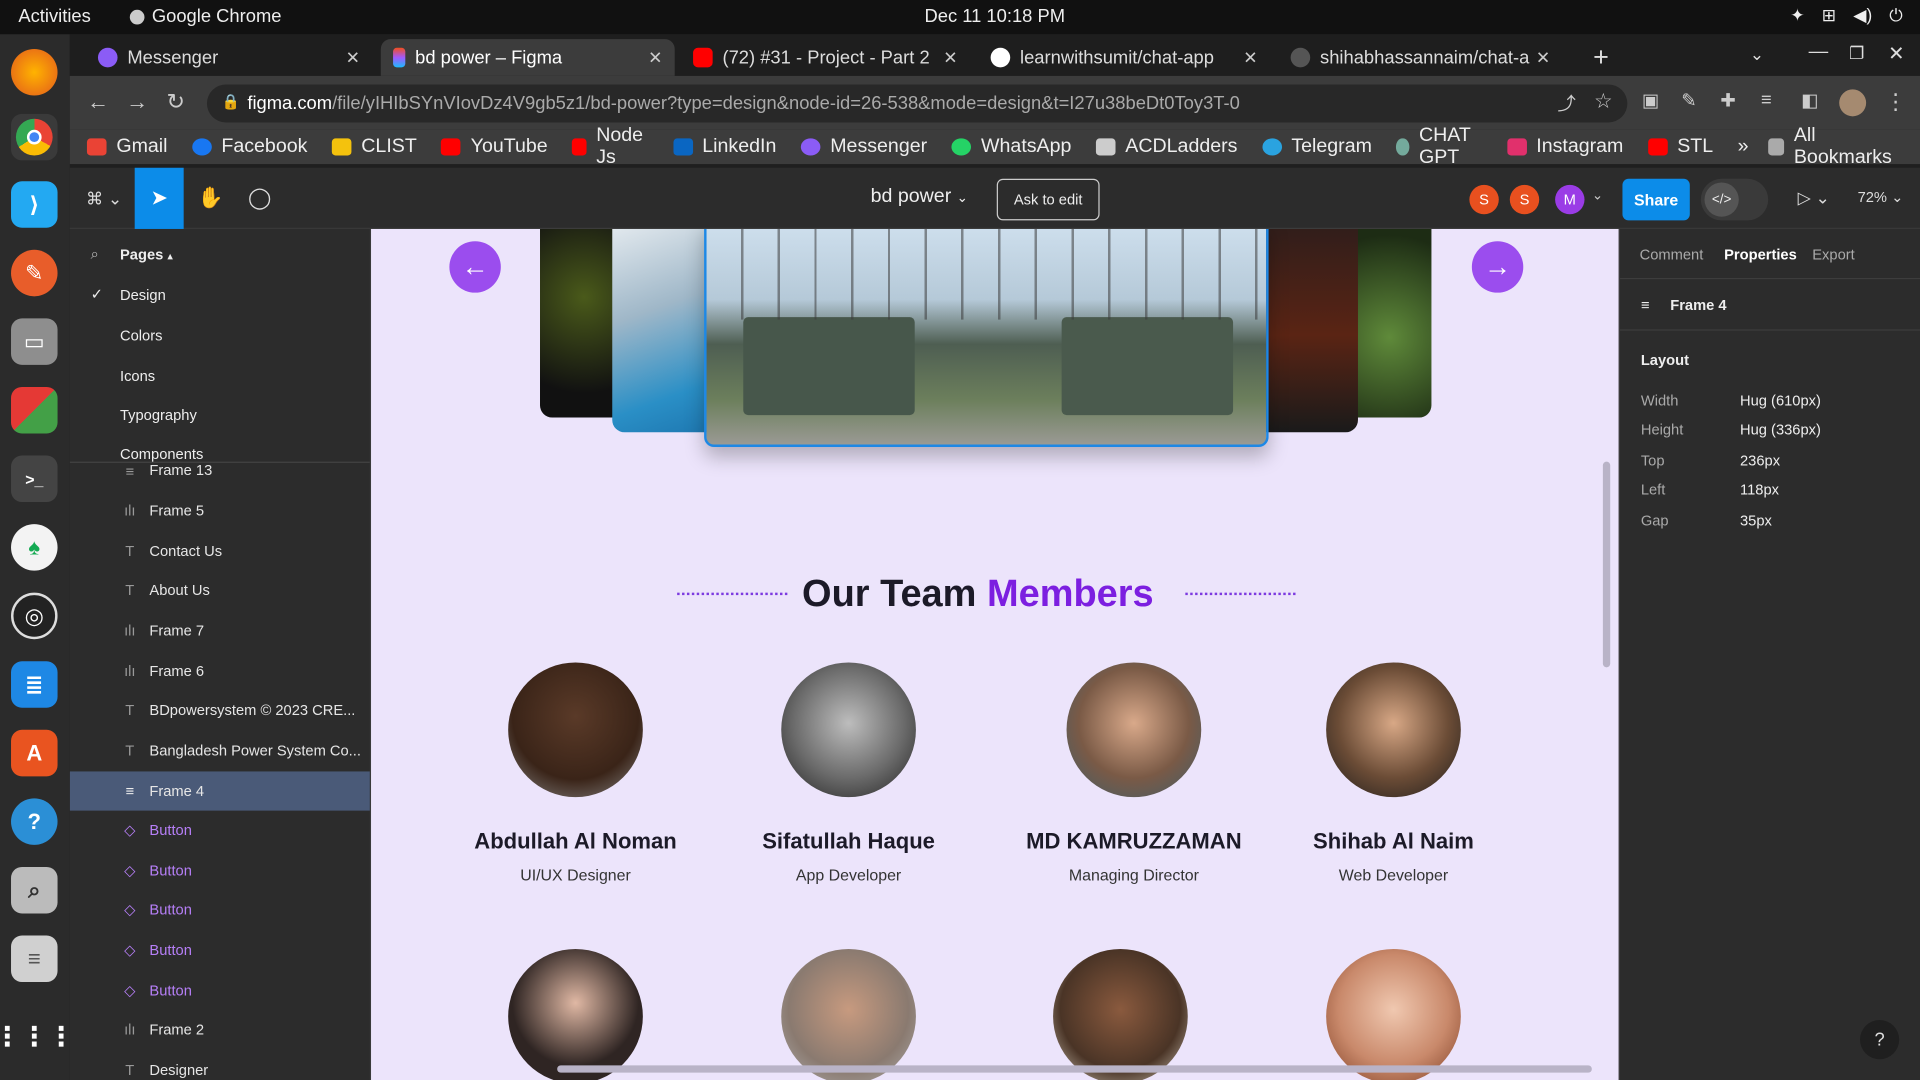  Describe the element at coordinates (1439, 147) in the screenshot. I see `bookmark-chatgpt: CHAT GPT` at that location.